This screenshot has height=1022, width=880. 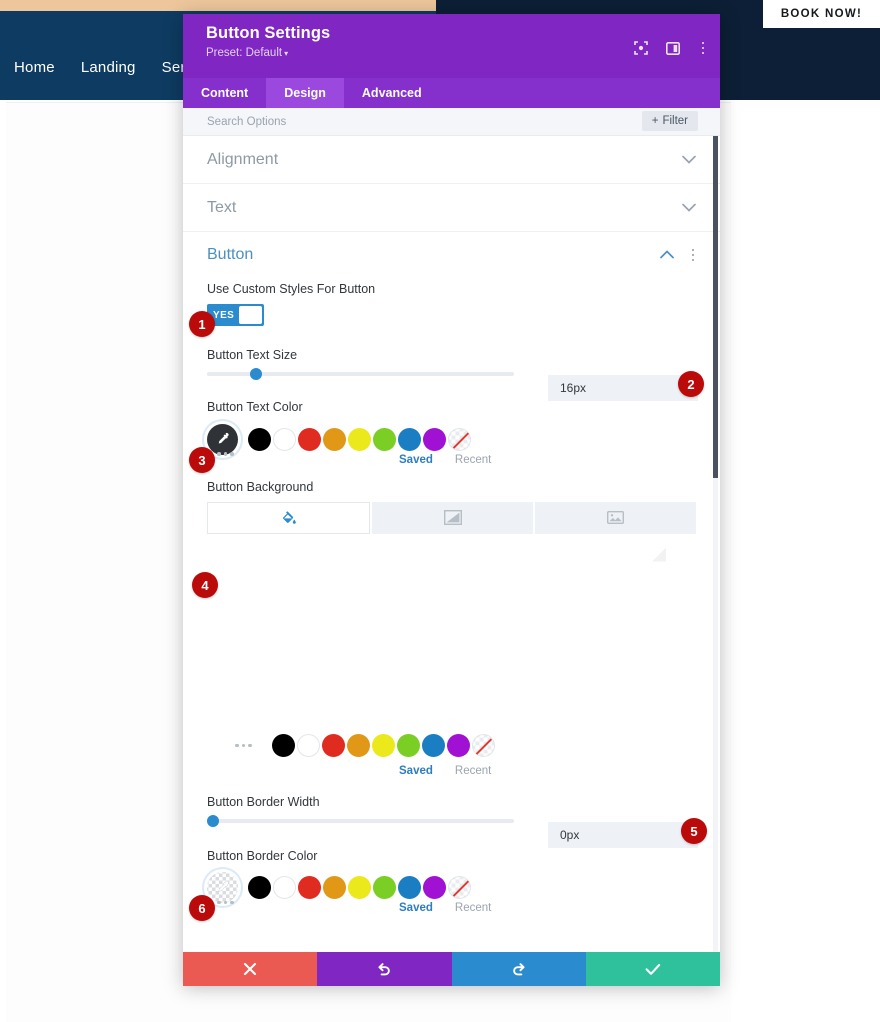 I want to click on search-options-bar: + Filter, so click(x=451, y=122).